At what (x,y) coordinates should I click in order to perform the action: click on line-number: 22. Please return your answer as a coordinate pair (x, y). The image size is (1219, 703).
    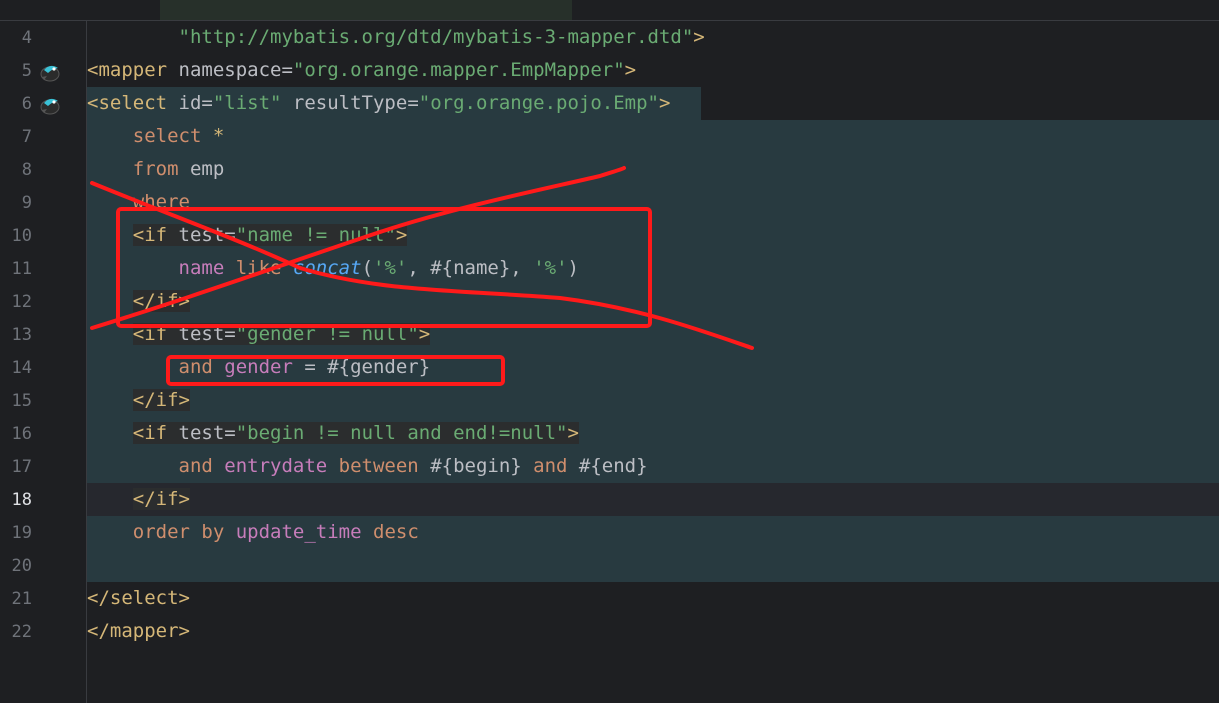
    Looking at the image, I should click on (21, 632).